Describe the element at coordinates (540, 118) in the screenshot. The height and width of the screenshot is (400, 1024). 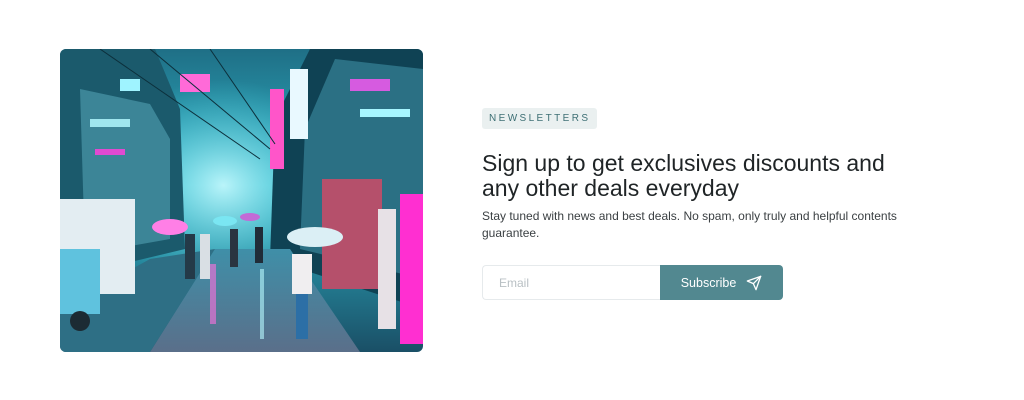
I see `newsletter-badge: NEWSLETTERS` at that location.